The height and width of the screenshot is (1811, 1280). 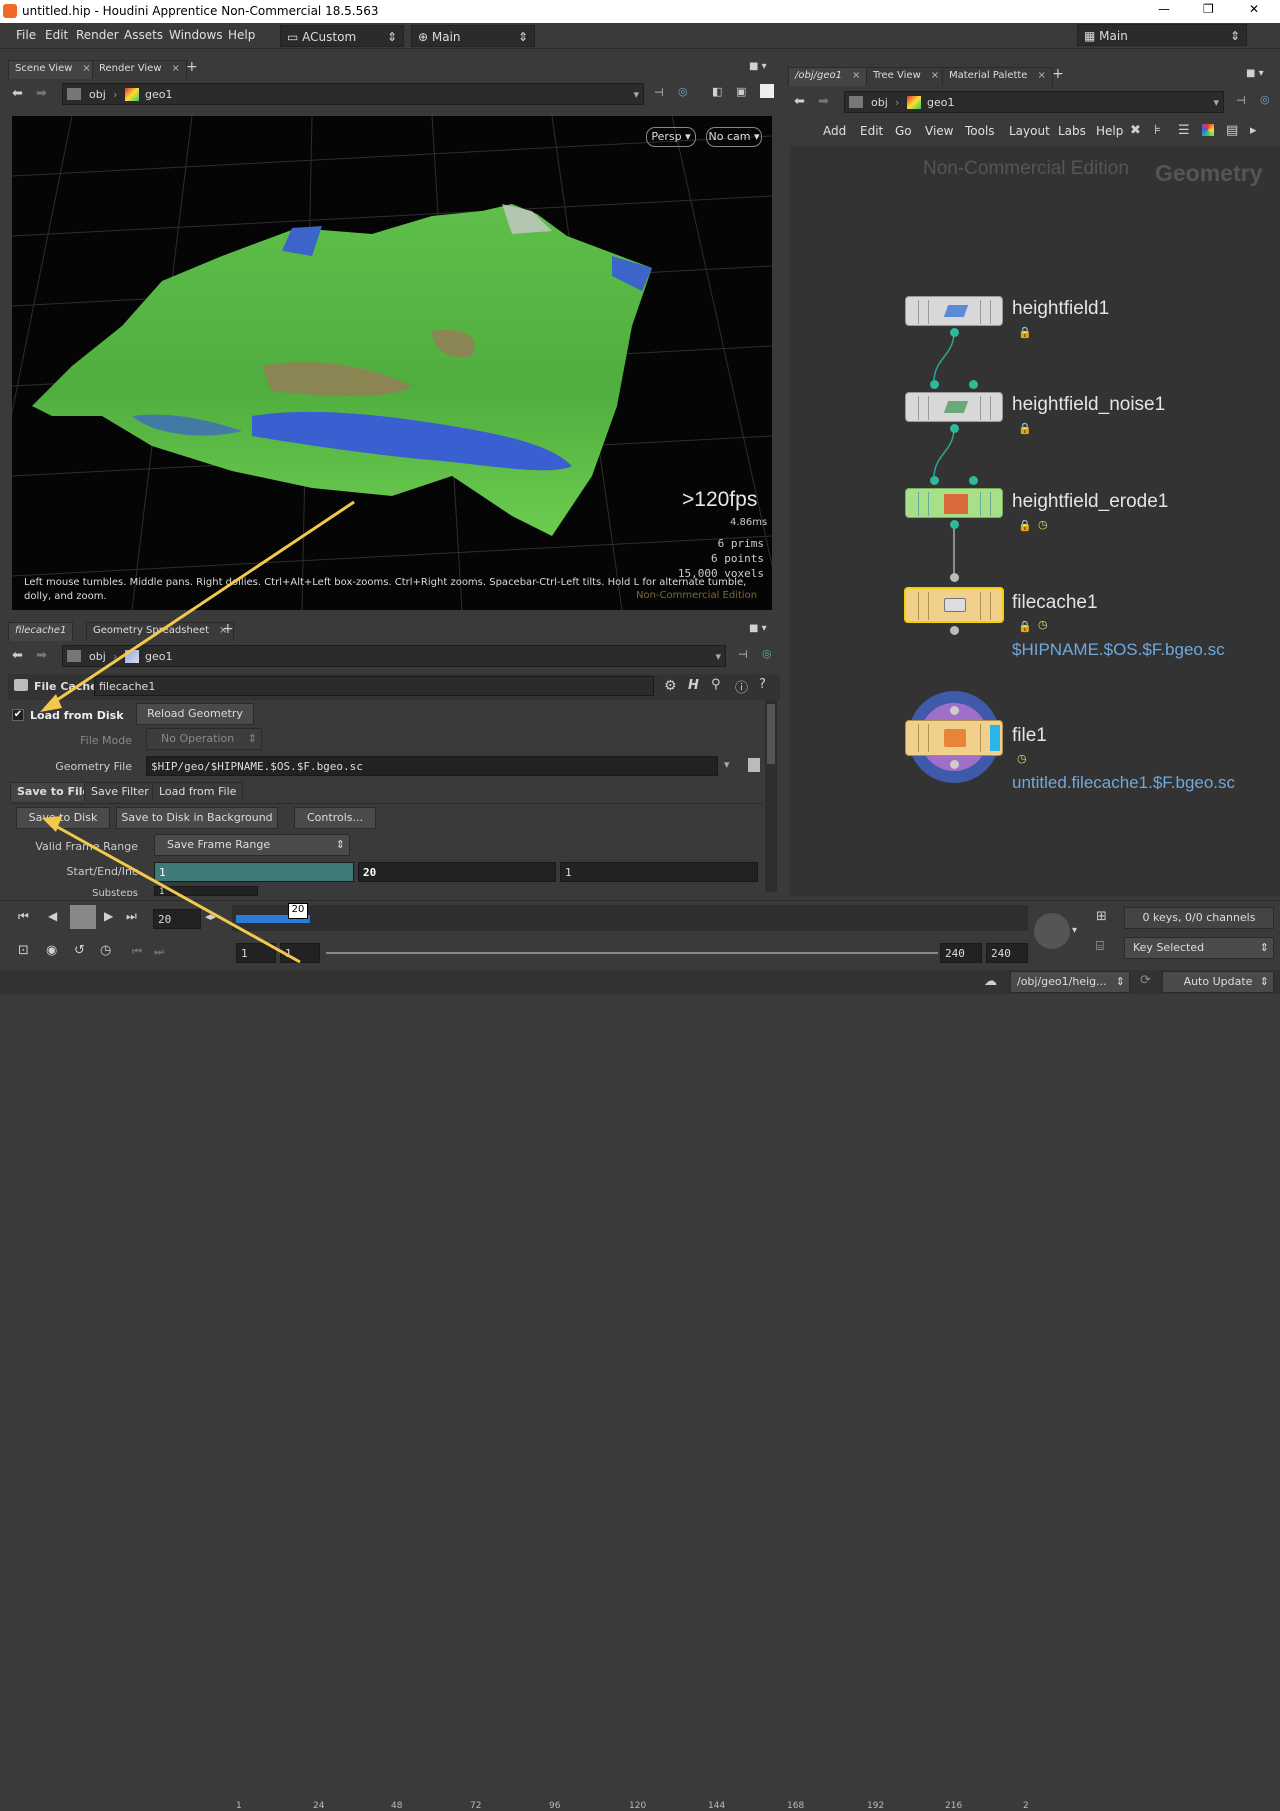 I want to click on jump-end-icon: ⏭, so click(x=131, y=916).